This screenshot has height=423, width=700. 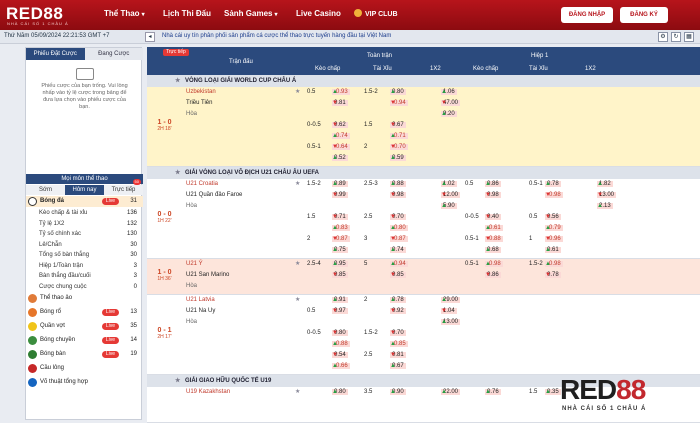 I want to click on odds-cell: ▲ -0.93, so click(x=341, y=92).